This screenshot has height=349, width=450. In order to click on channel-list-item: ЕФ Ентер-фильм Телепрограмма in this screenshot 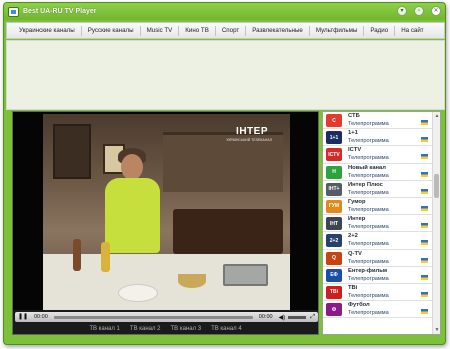, I will do `click(381, 275)`.